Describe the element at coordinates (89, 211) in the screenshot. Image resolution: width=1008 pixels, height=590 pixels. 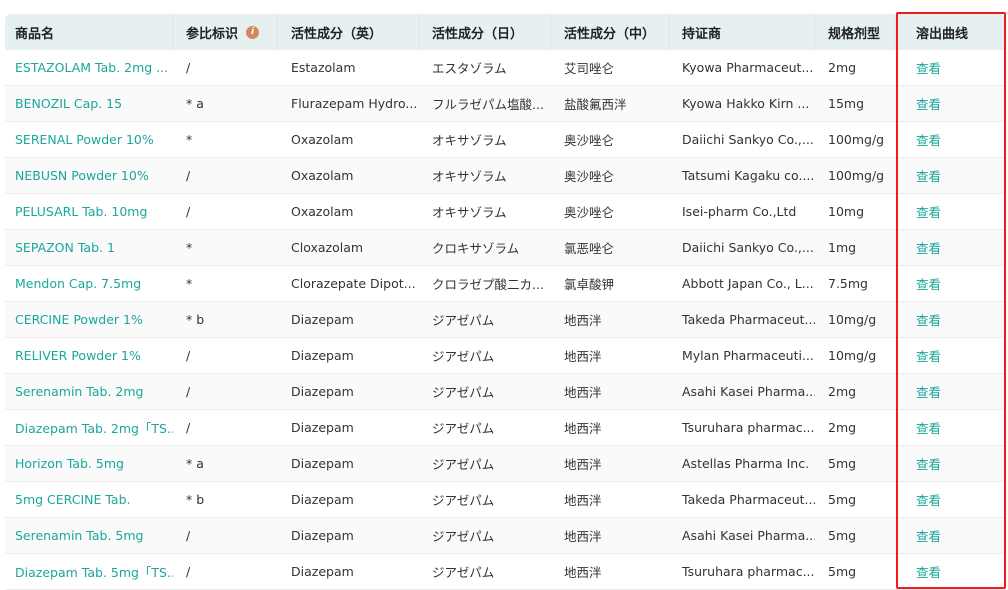
I see `product-name: PELUSARL Tab. 10mg` at that location.